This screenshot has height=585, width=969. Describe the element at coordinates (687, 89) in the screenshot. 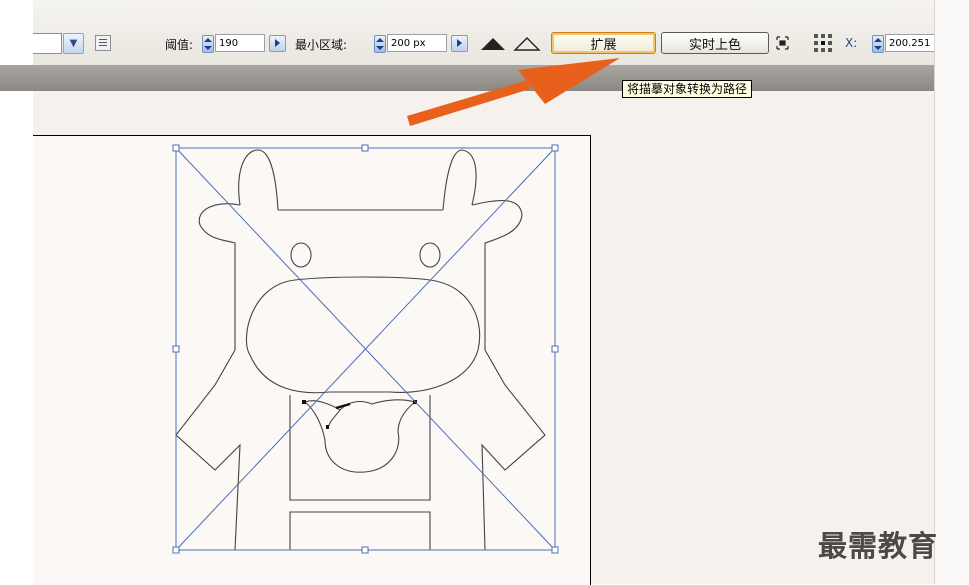

I see `tooltip: 将描摹对象转换为路径` at that location.